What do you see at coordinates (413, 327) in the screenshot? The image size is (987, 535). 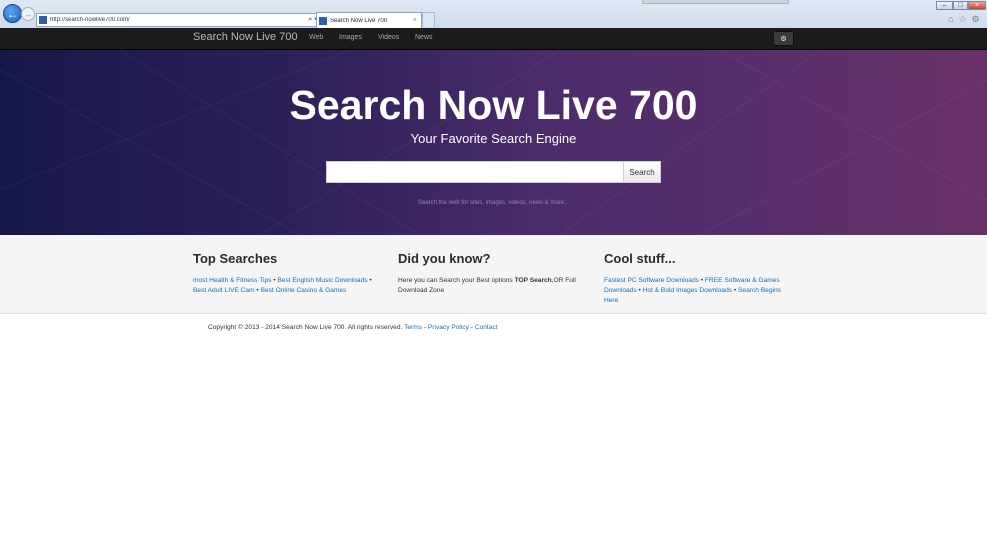 I see `terms-link: Terms` at bounding box center [413, 327].